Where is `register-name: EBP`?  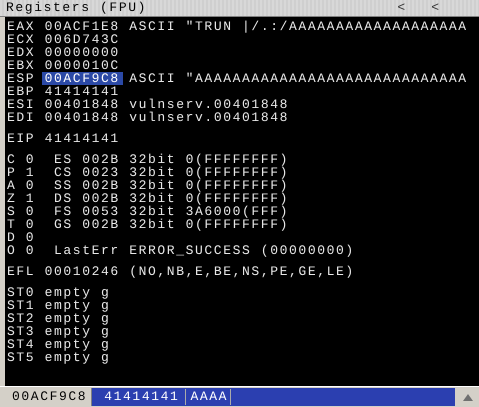
register-name: EBP is located at coordinates (21, 91).